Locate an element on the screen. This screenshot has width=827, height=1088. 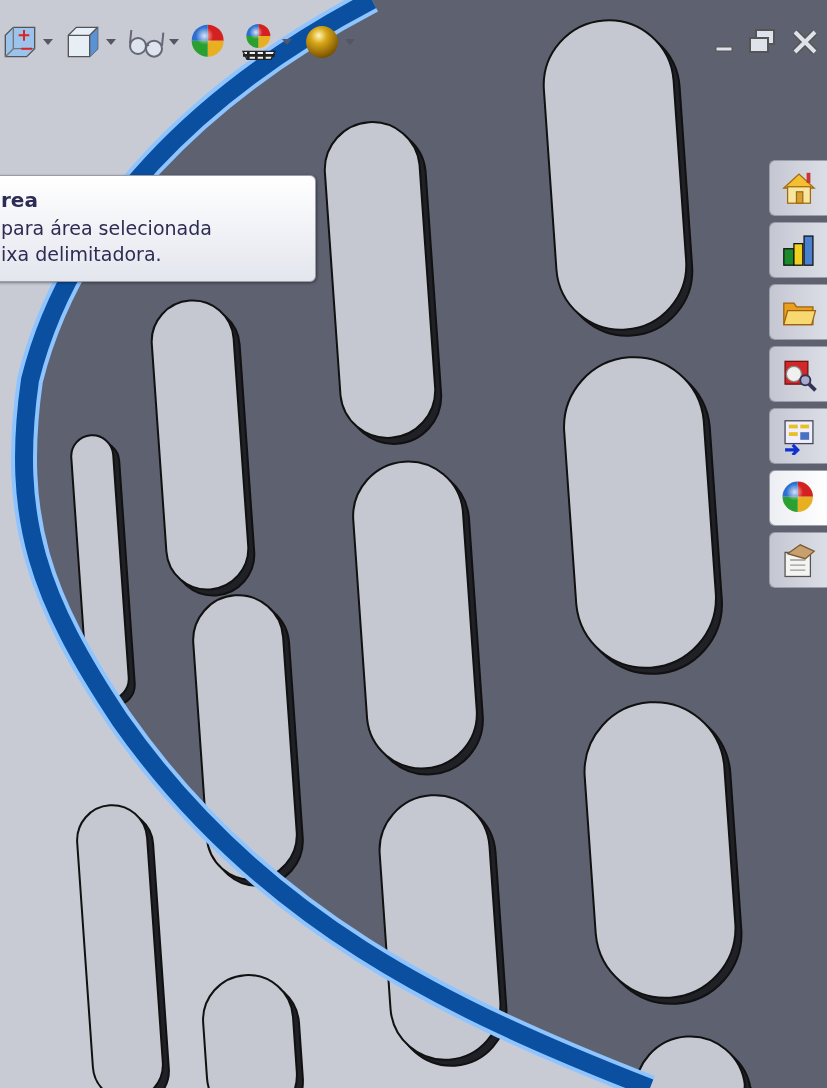
restore-icon is located at coordinates (762, 42).